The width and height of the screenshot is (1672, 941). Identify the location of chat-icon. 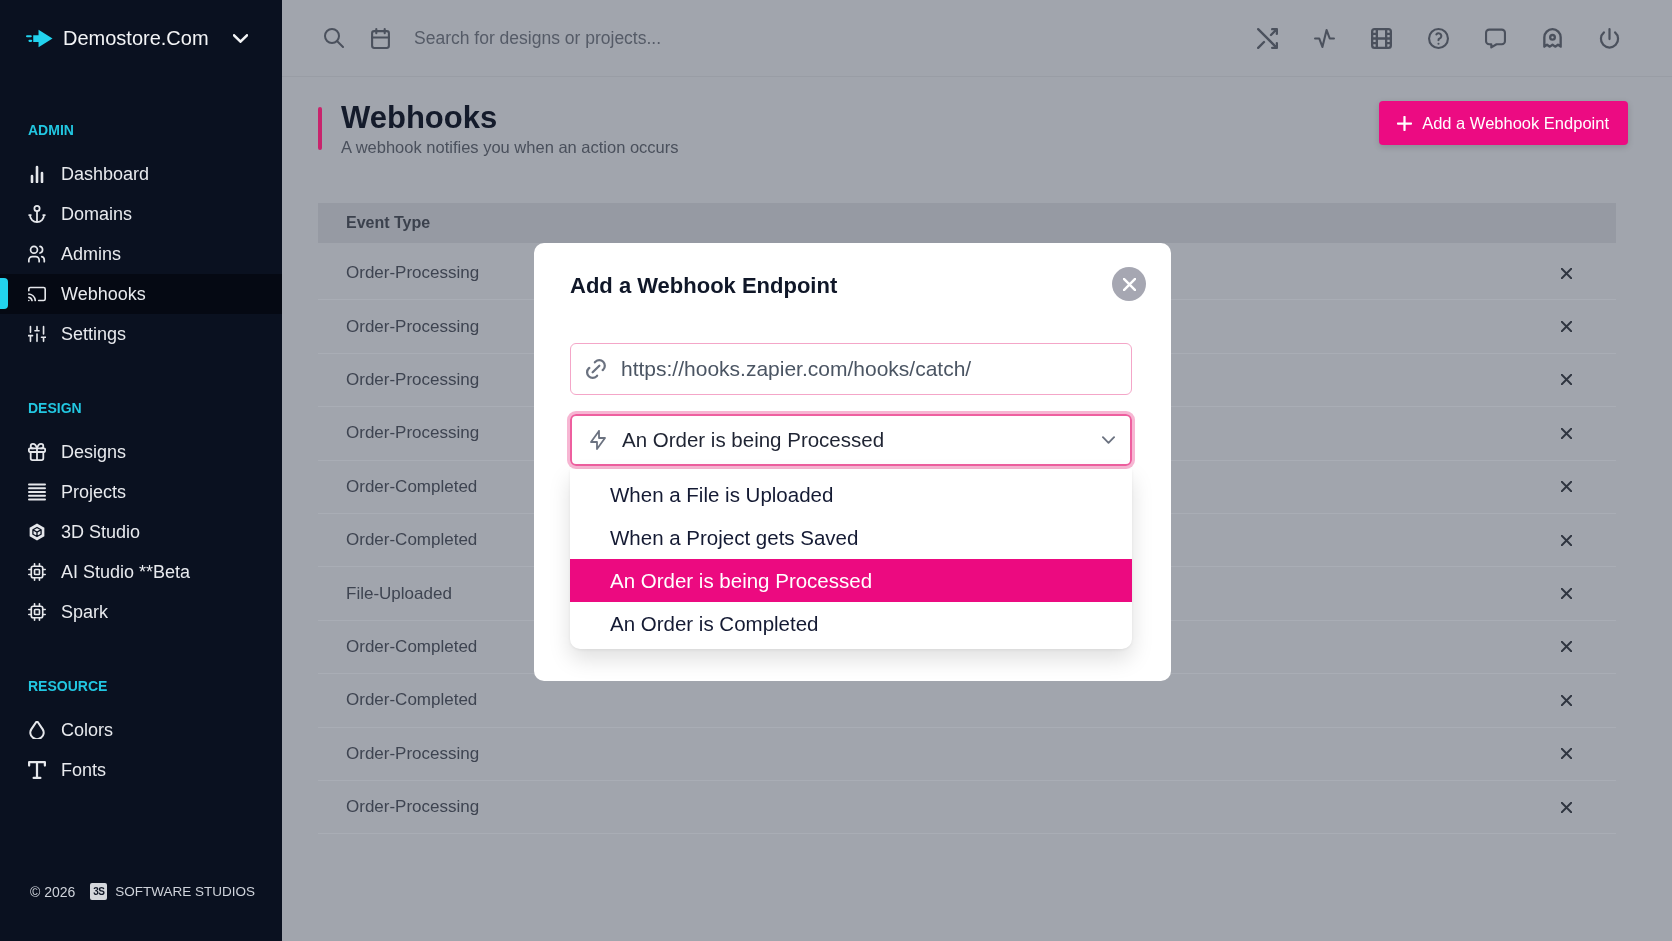
(1495, 38).